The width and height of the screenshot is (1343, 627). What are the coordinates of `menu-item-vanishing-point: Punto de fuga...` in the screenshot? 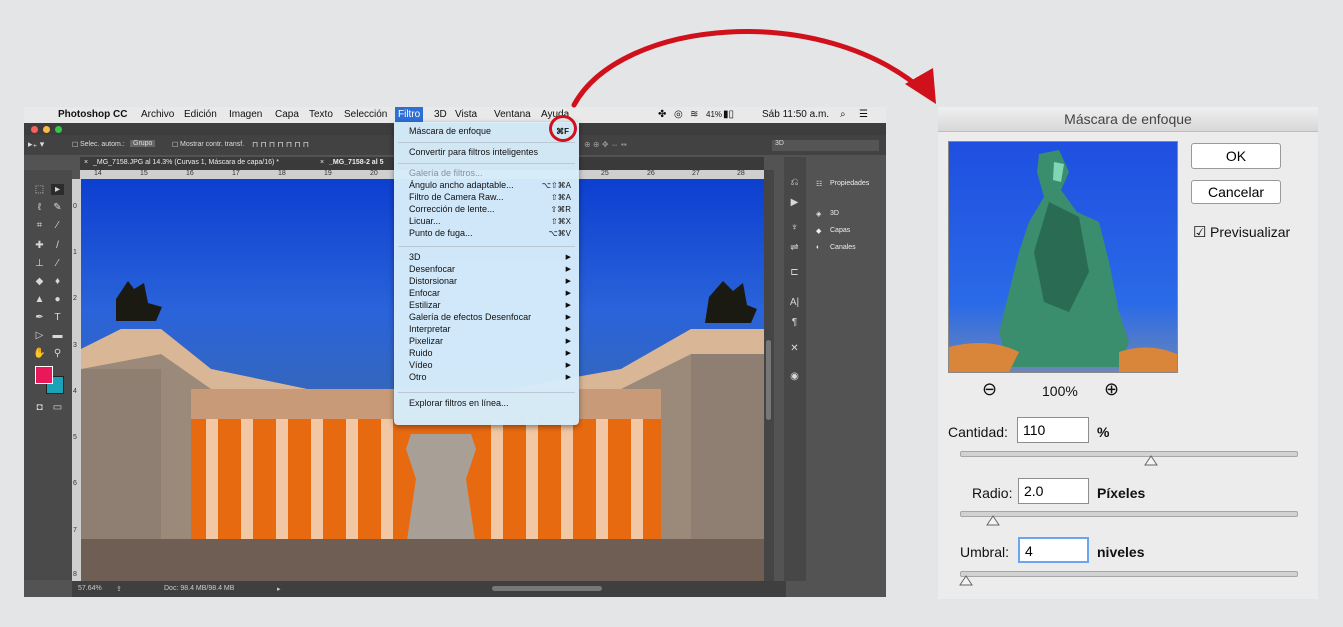 It's located at (441, 233).